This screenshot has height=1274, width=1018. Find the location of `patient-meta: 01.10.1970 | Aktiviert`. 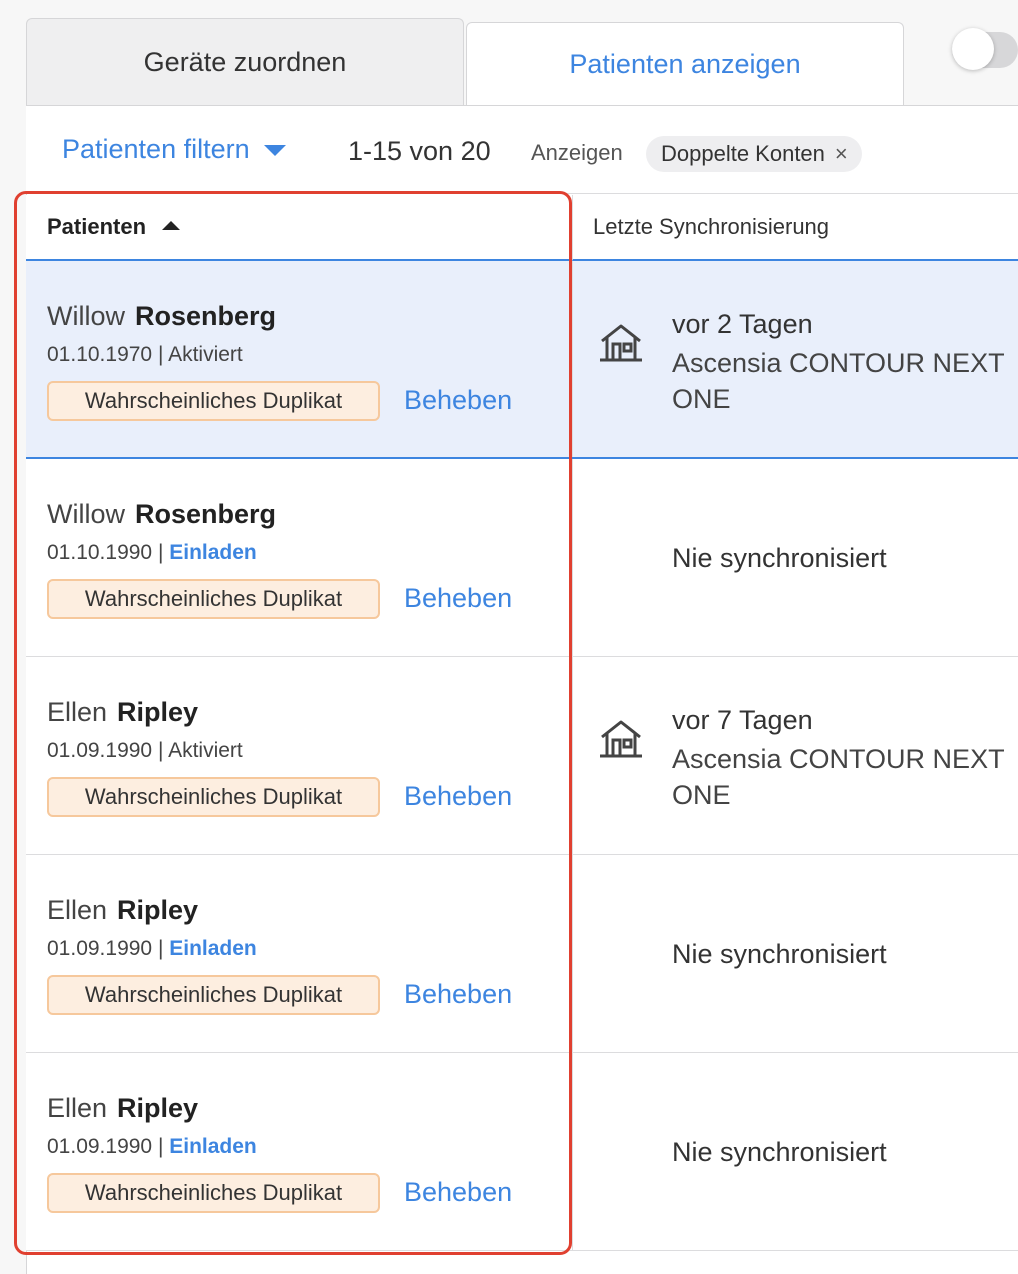

patient-meta: 01.10.1970 | Aktiviert is located at coordinates (145, 355).